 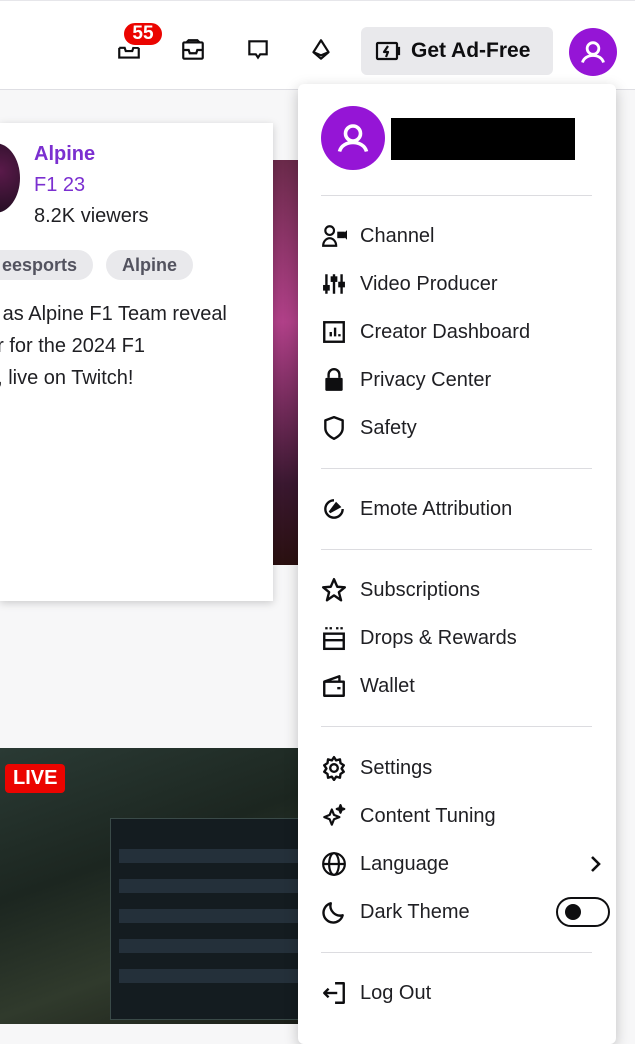 What do you see at coordinates (334, 332) in the screenshot?
I see `dashboard-icon` at bounding box center [334, 332].